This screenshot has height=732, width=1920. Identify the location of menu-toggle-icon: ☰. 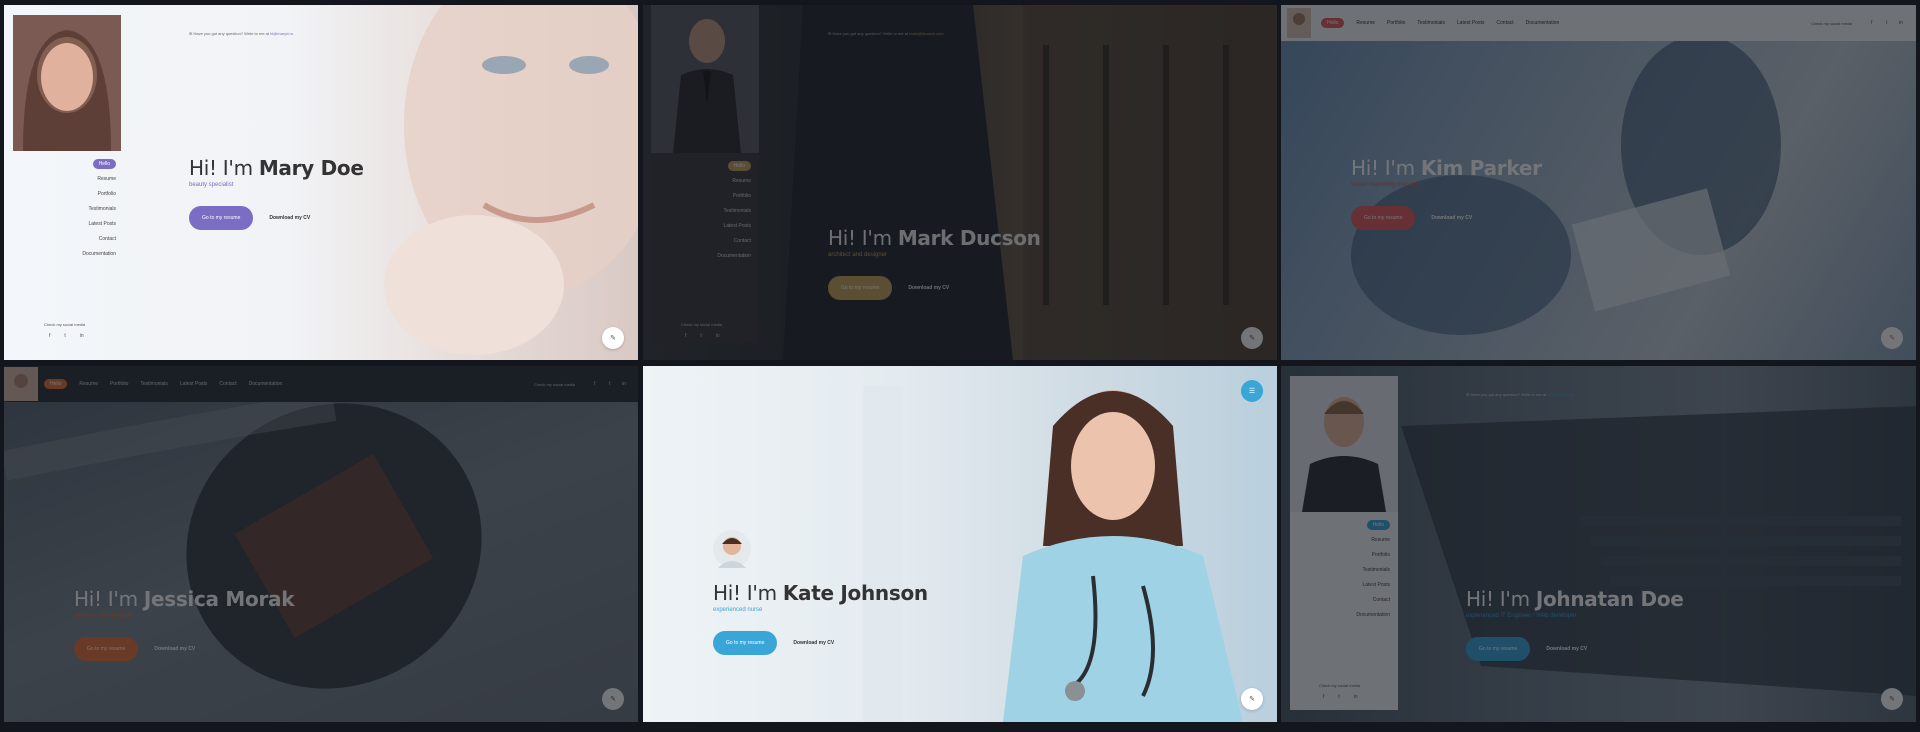
(1252, 391).